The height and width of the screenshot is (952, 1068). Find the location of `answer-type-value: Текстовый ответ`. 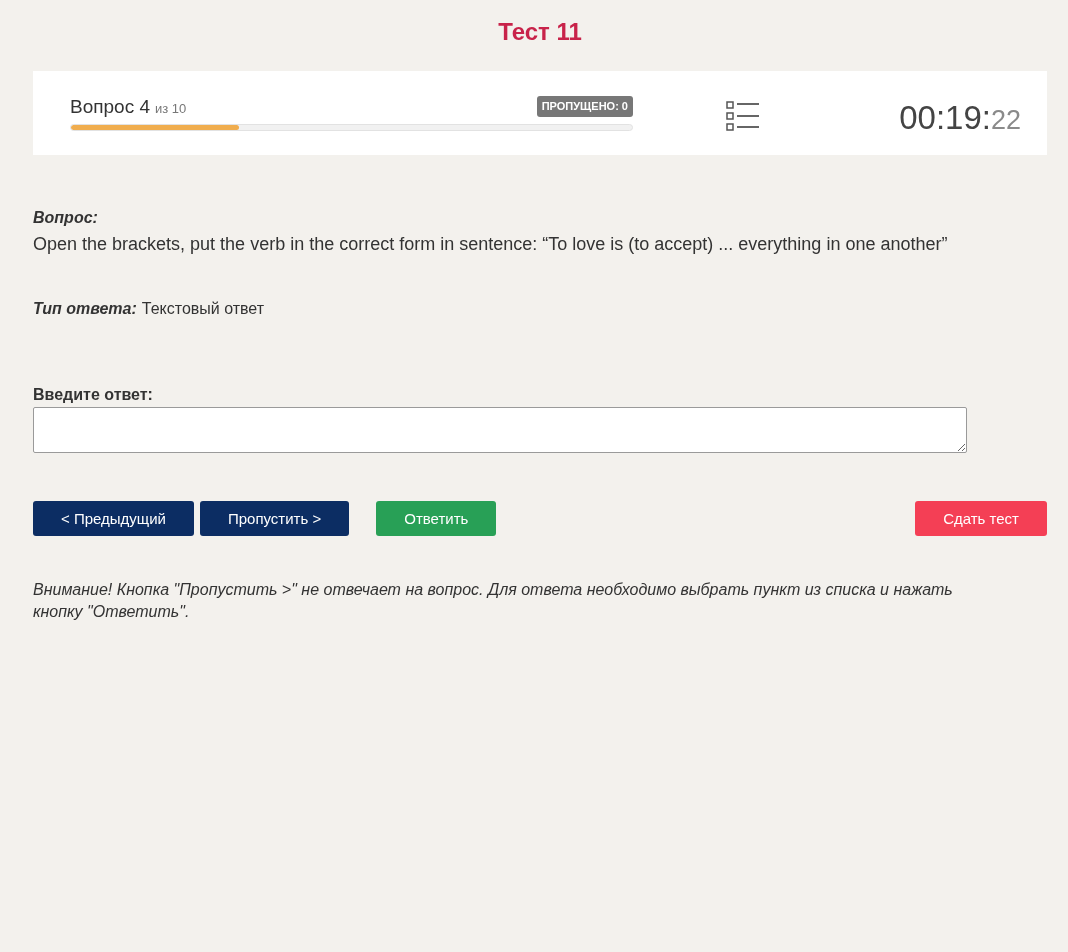

answer-type-value: Текстовый ответ is located at coordinates (203, 309).